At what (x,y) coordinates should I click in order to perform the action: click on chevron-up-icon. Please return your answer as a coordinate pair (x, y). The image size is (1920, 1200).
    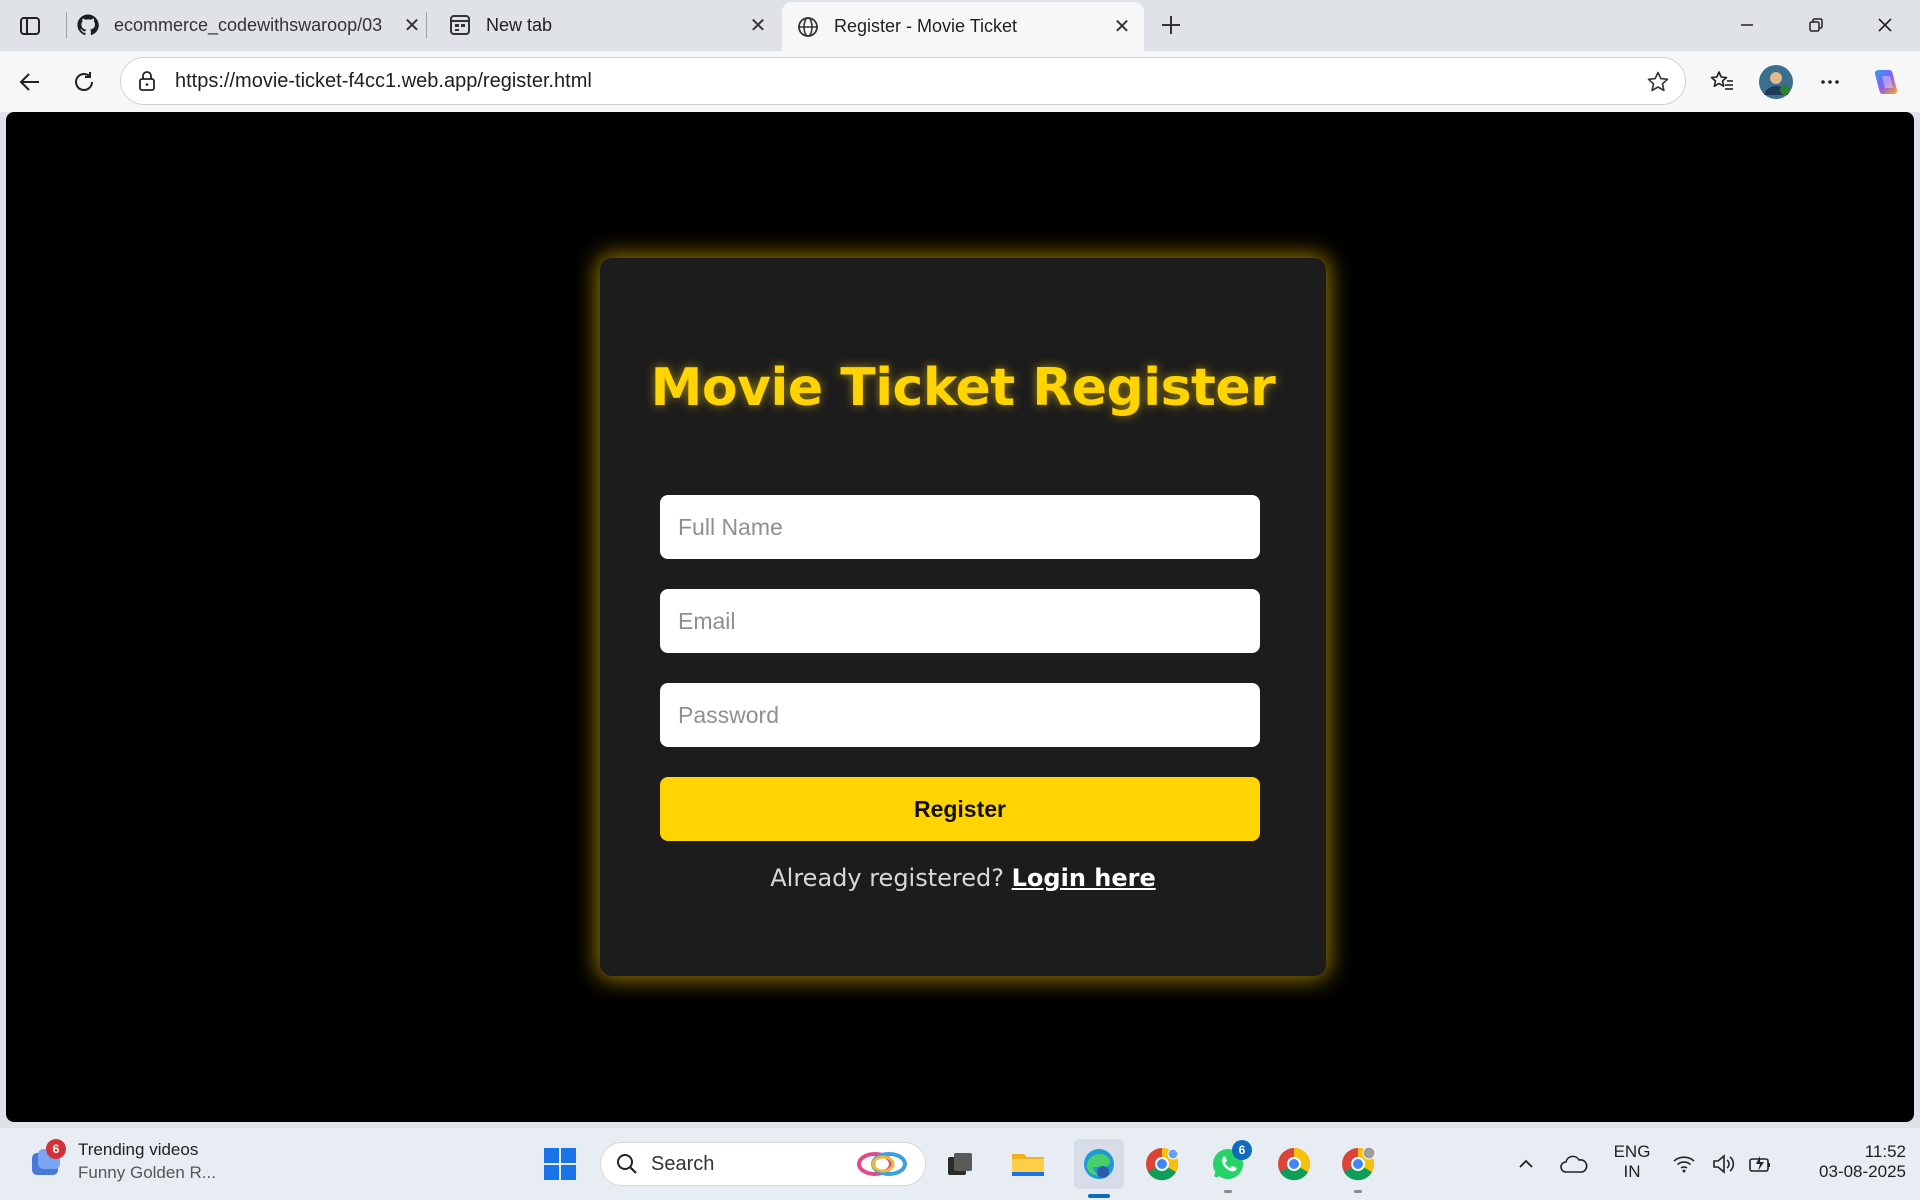
    Looking at the image, I should click on (1526, 1163).